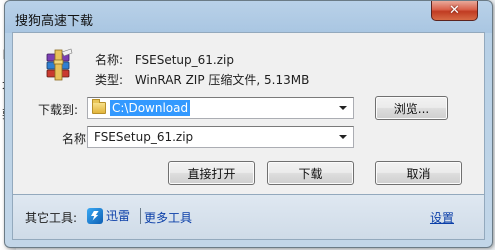 The image size is (495, 250). What do you see at coordinates (109, 80) in the screenshot?
I see `file-type-label: 类型:` at bounding box center [109, 80].